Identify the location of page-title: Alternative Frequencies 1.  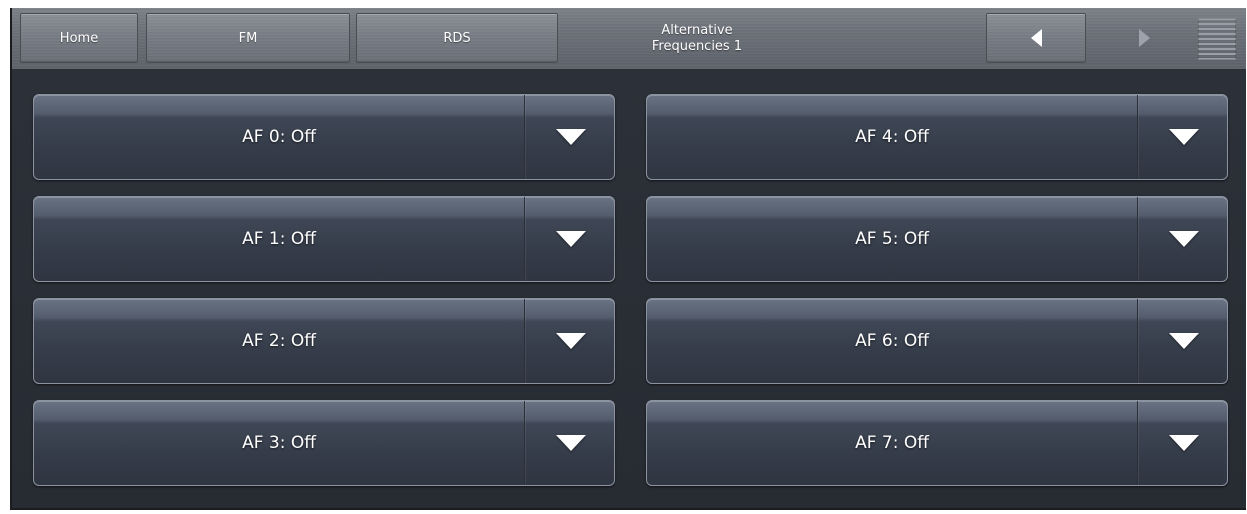
(697, 39).